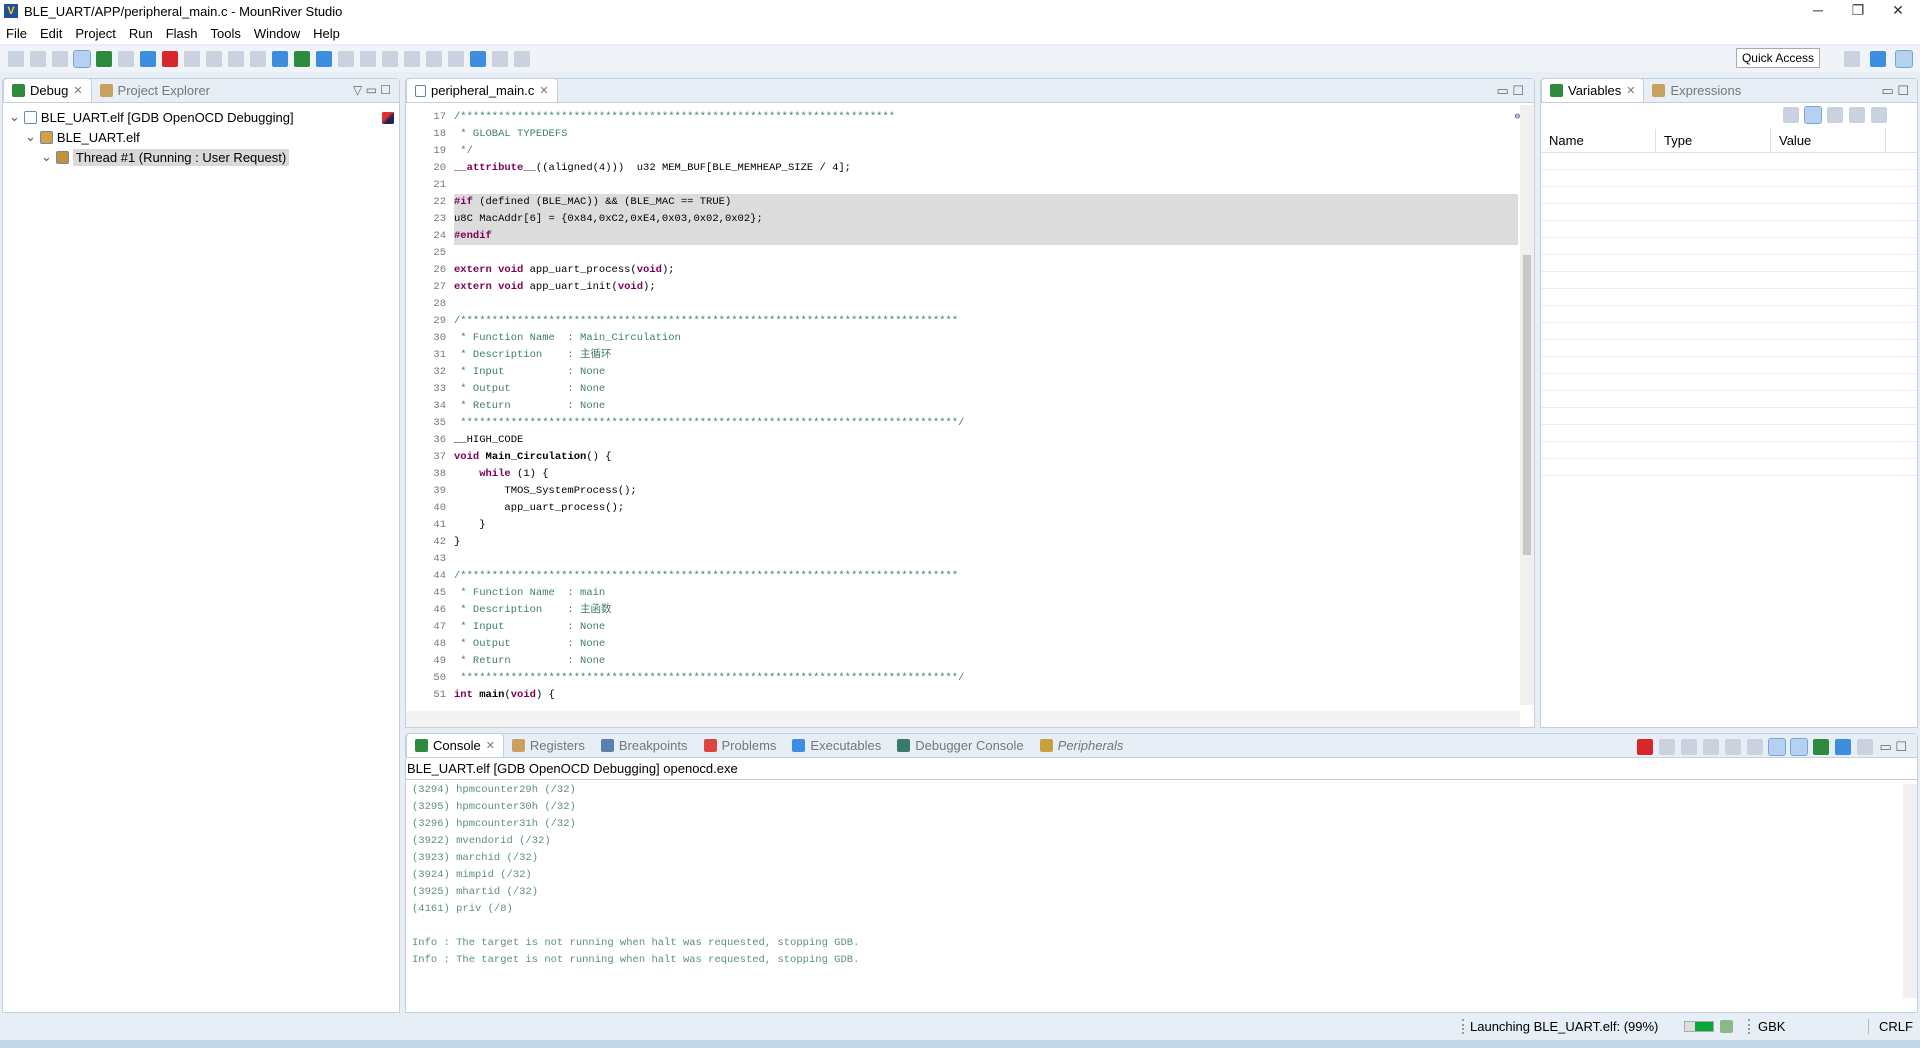 The height and width of the screenshot is (1048, 1920). Describe the element at coordinates (258, 59) in the screenshot. I see `step-return-icon` at that location.